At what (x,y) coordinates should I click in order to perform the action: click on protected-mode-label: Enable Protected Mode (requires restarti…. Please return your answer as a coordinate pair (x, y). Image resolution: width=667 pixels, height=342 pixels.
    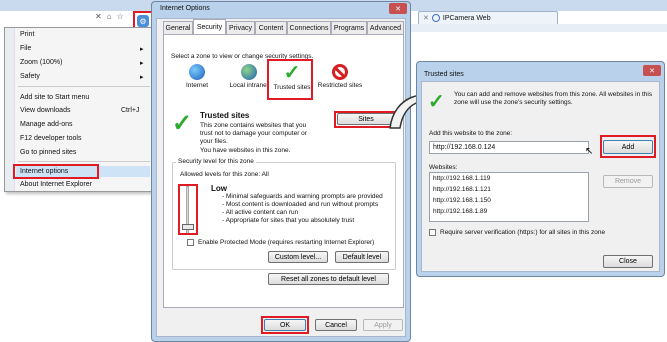
    Looking at the image, I should click on (286, 242).